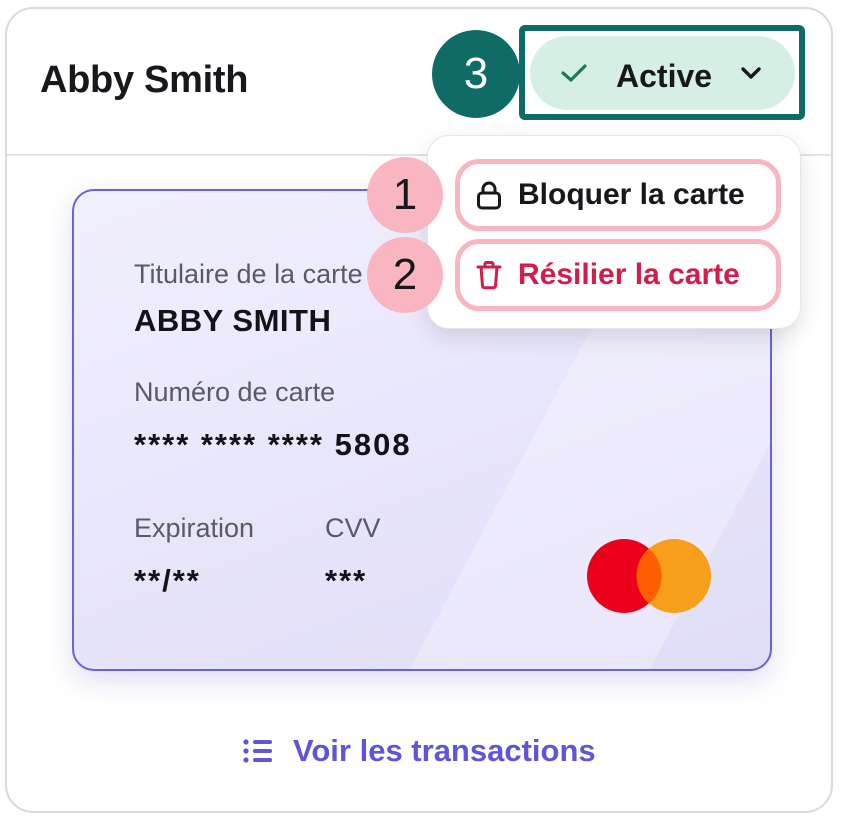 Image resolution: width=842 pixels, height=820 pixels. Describe the element at coordinates (273, 444) in the screenshot. I see `card-number-value: **** **** **** 5808` at that location.